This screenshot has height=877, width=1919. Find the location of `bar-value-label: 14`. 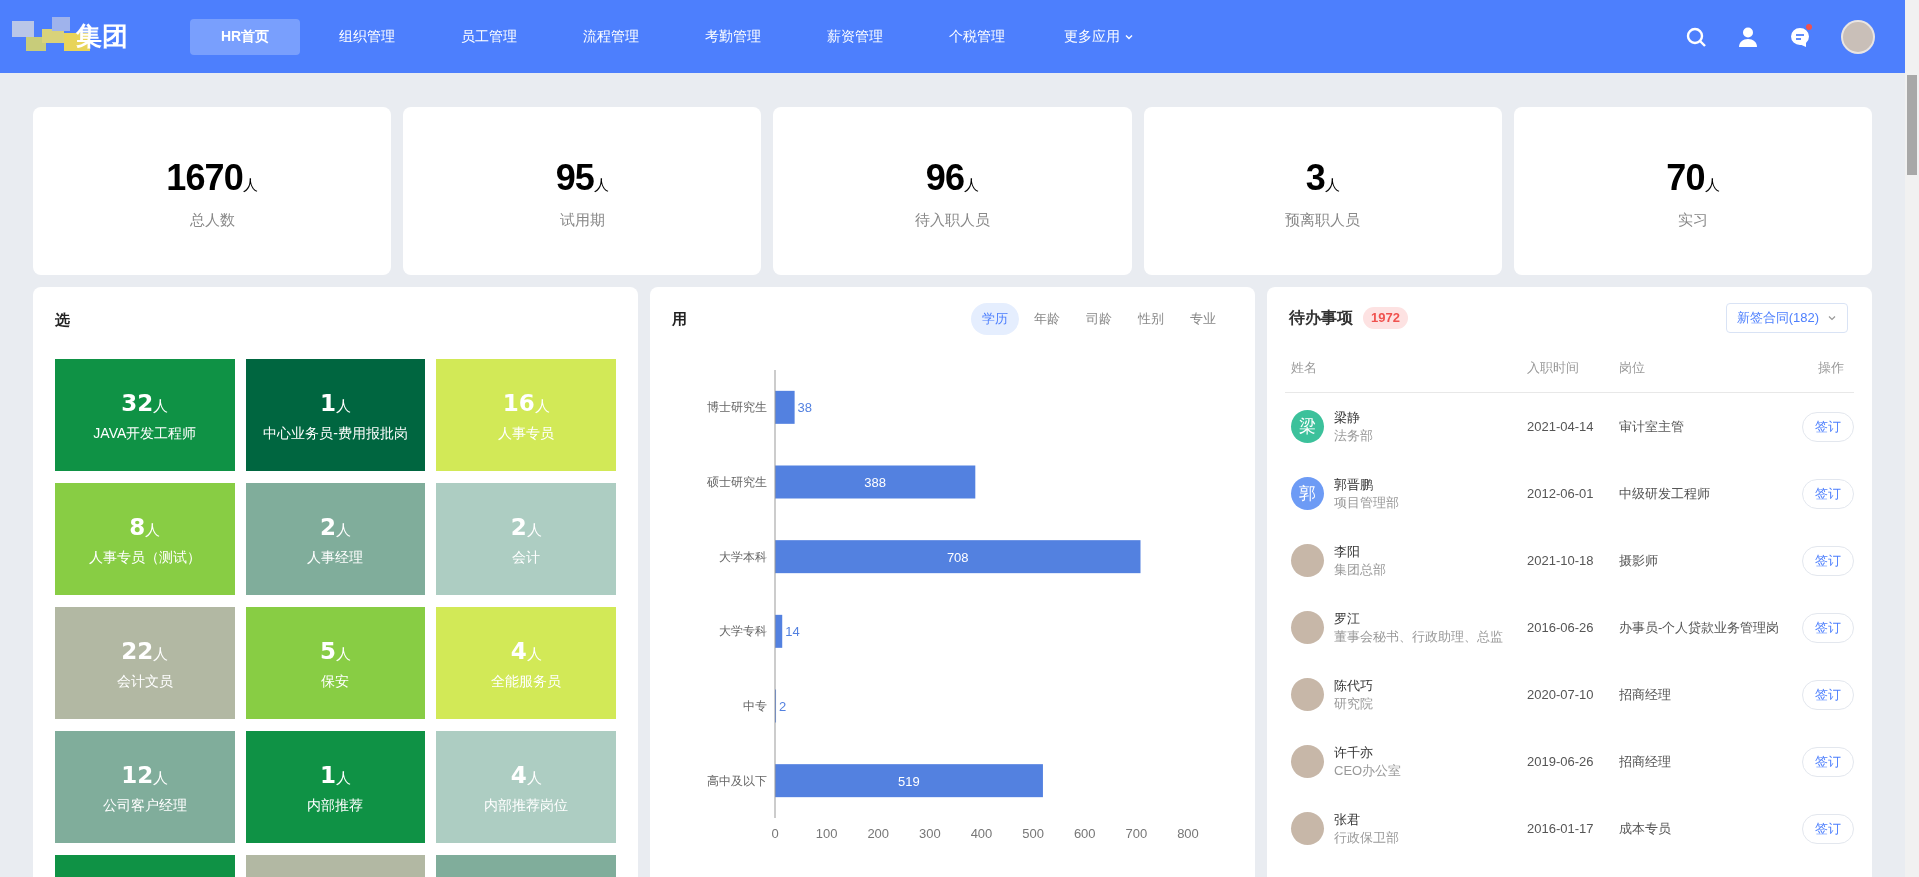

bar-value-label: 14 is located at coordinates (792, 632).